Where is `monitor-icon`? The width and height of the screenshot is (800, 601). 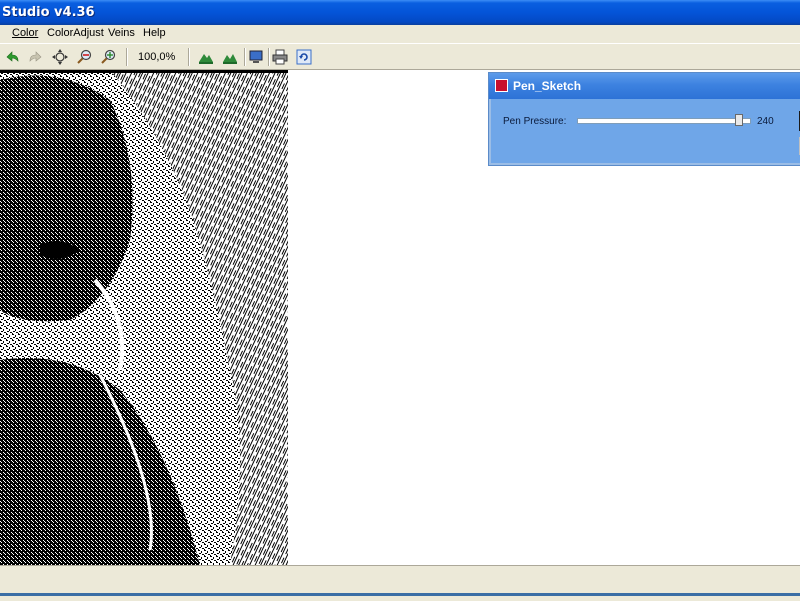 monitor-icon is located at coordinates (256, 56).